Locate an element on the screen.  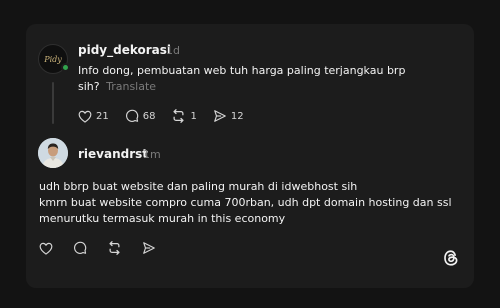
like-button: 21 is located at coordinates (93, 116).